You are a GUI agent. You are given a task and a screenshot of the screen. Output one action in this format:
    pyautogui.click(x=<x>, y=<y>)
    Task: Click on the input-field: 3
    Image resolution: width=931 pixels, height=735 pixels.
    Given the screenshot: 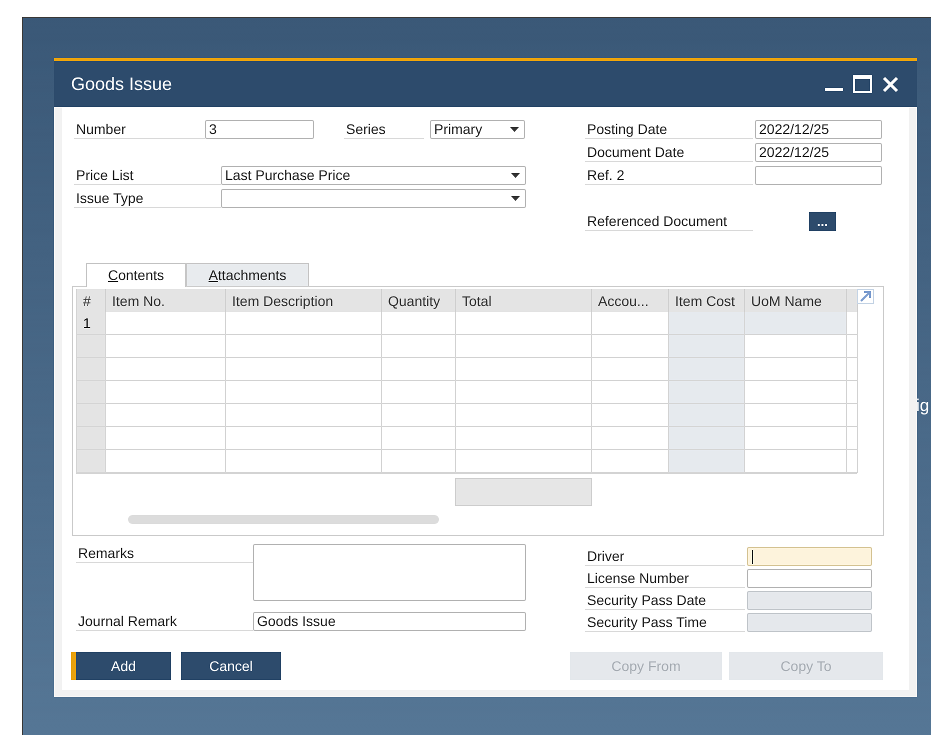 What is the action you would take?
    pyautogui.click(x=259, y=129)
    